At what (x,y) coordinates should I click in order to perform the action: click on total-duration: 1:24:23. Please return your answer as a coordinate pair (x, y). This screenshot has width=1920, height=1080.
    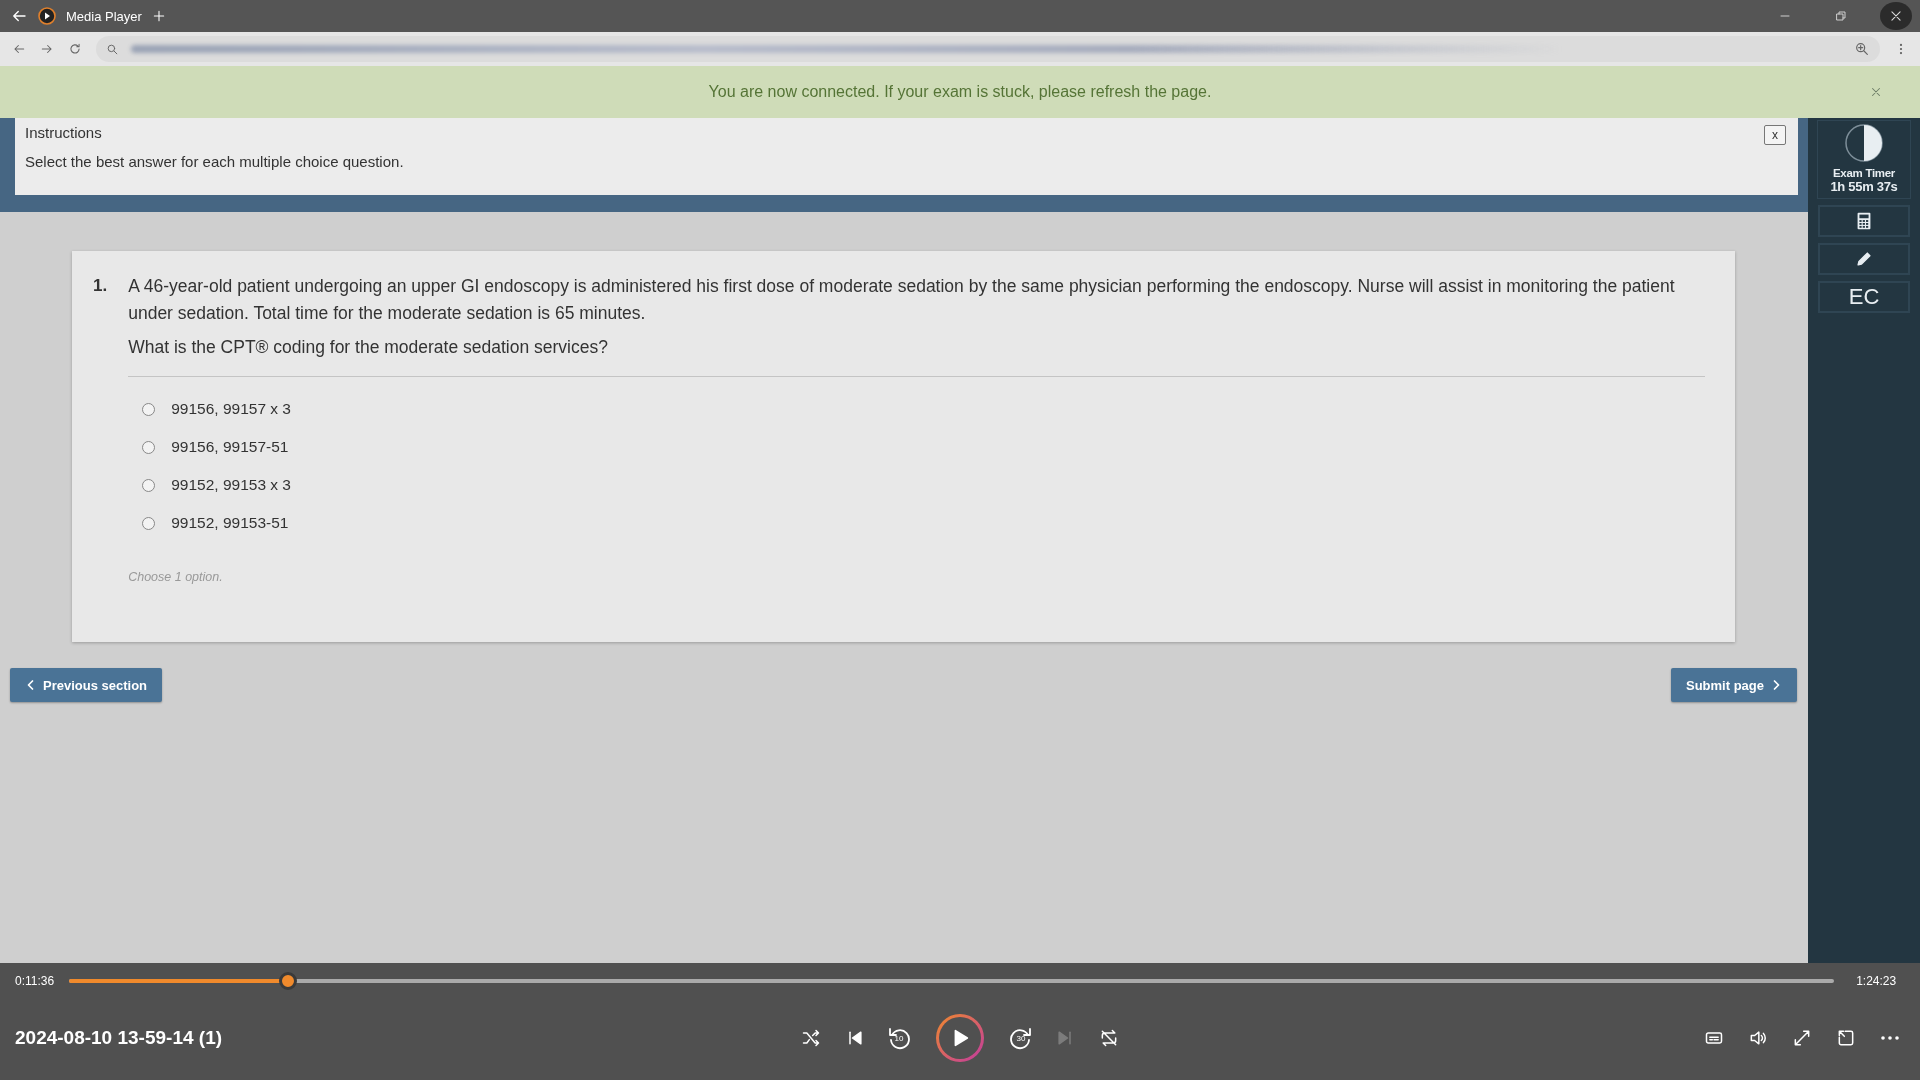
    Looking at the image, I should click on (1876, 981).